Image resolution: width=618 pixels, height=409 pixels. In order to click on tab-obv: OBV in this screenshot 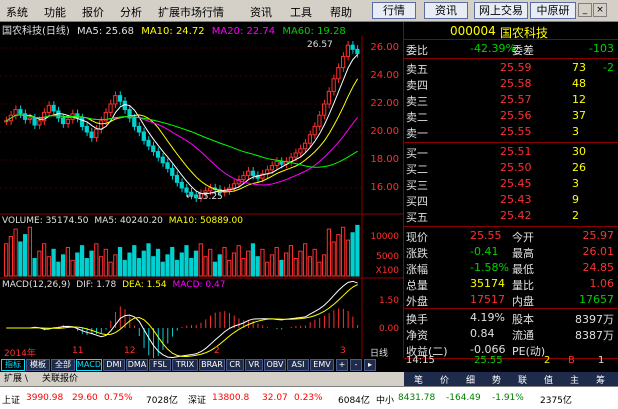, I will do `click(275, 365)`.